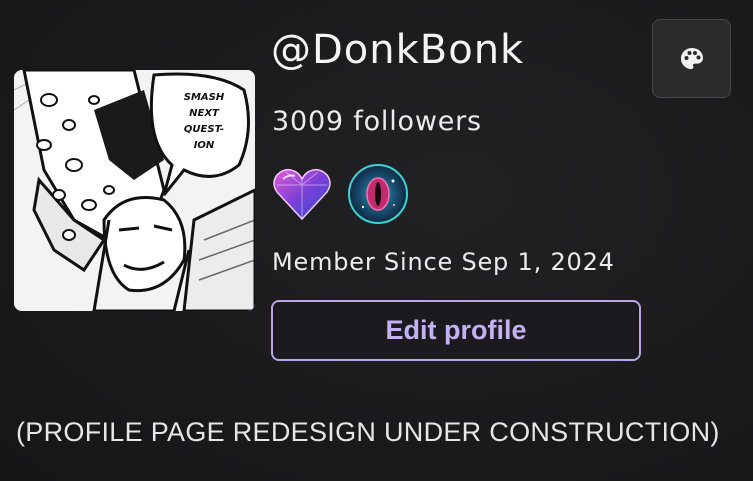 Image resolution: width=753 pixels, height=481 pixels. What do you see at coordinates (398, 50) in the screenshot?
I see `profile-username: @DonkBonk` at bounding box center [398, 50].